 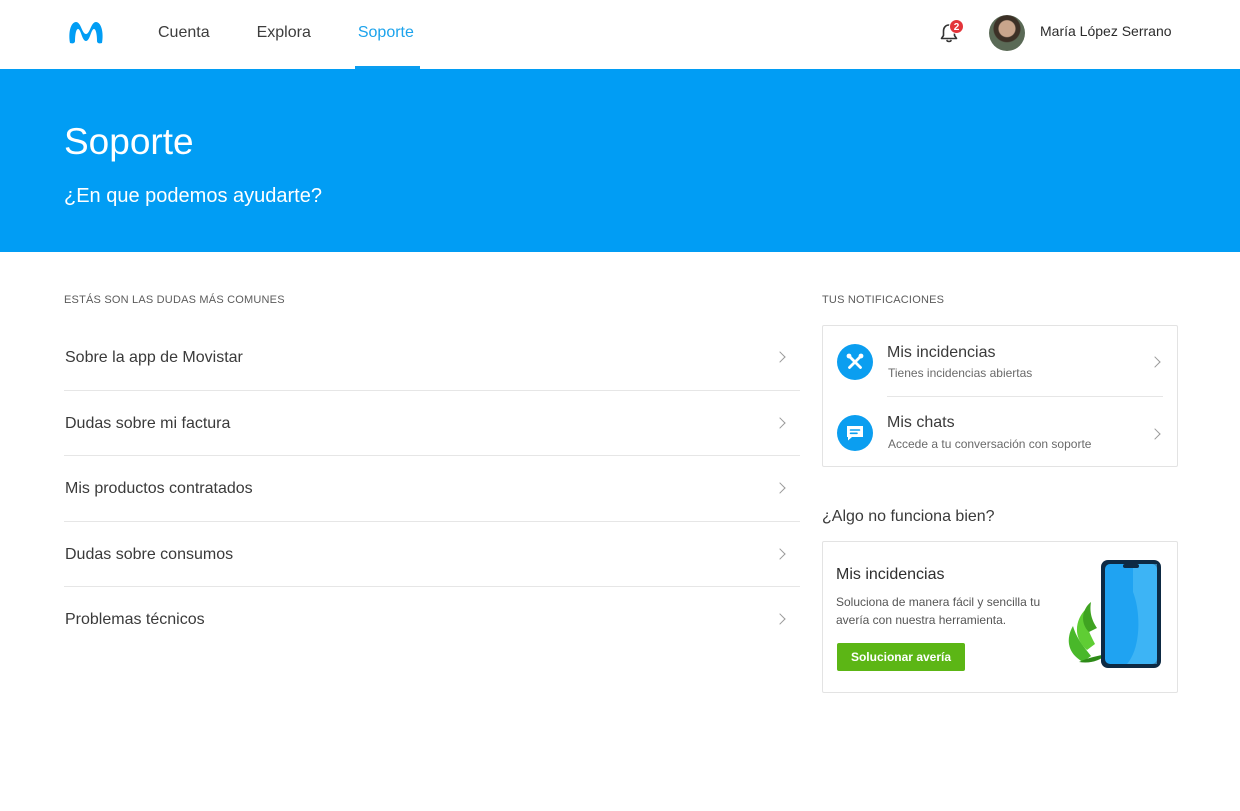 What do you see at coordinates (890, 574) in the screenshot?
I see `promo-title: Mis incidencias` at bounding box center [890, 574].